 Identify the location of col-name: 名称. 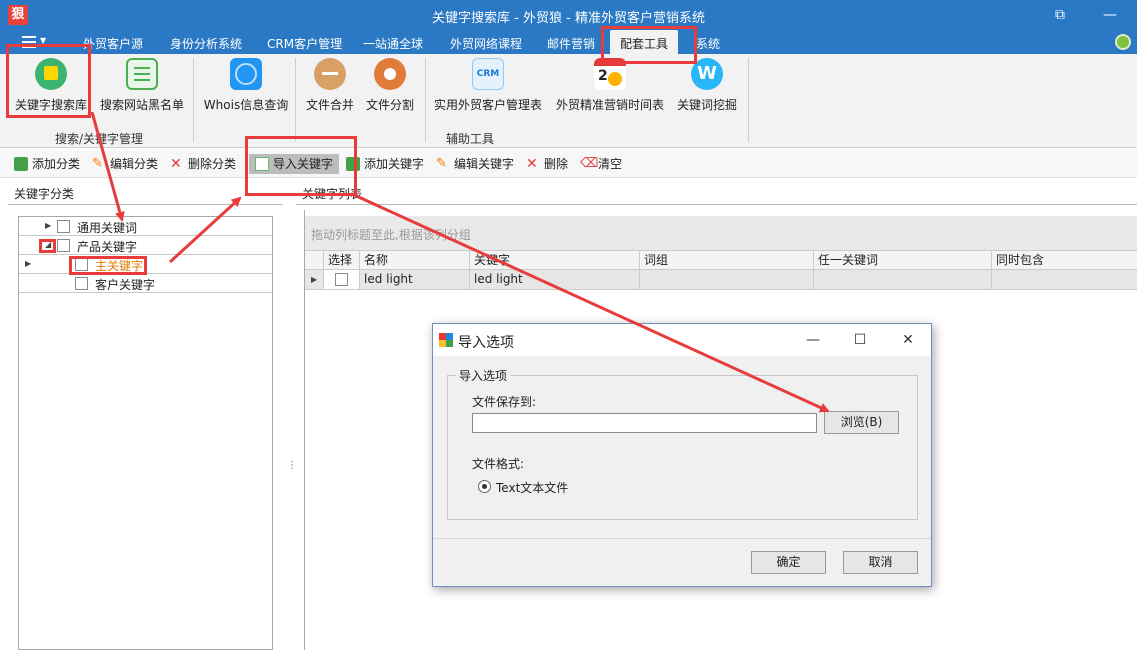
(414, 260).